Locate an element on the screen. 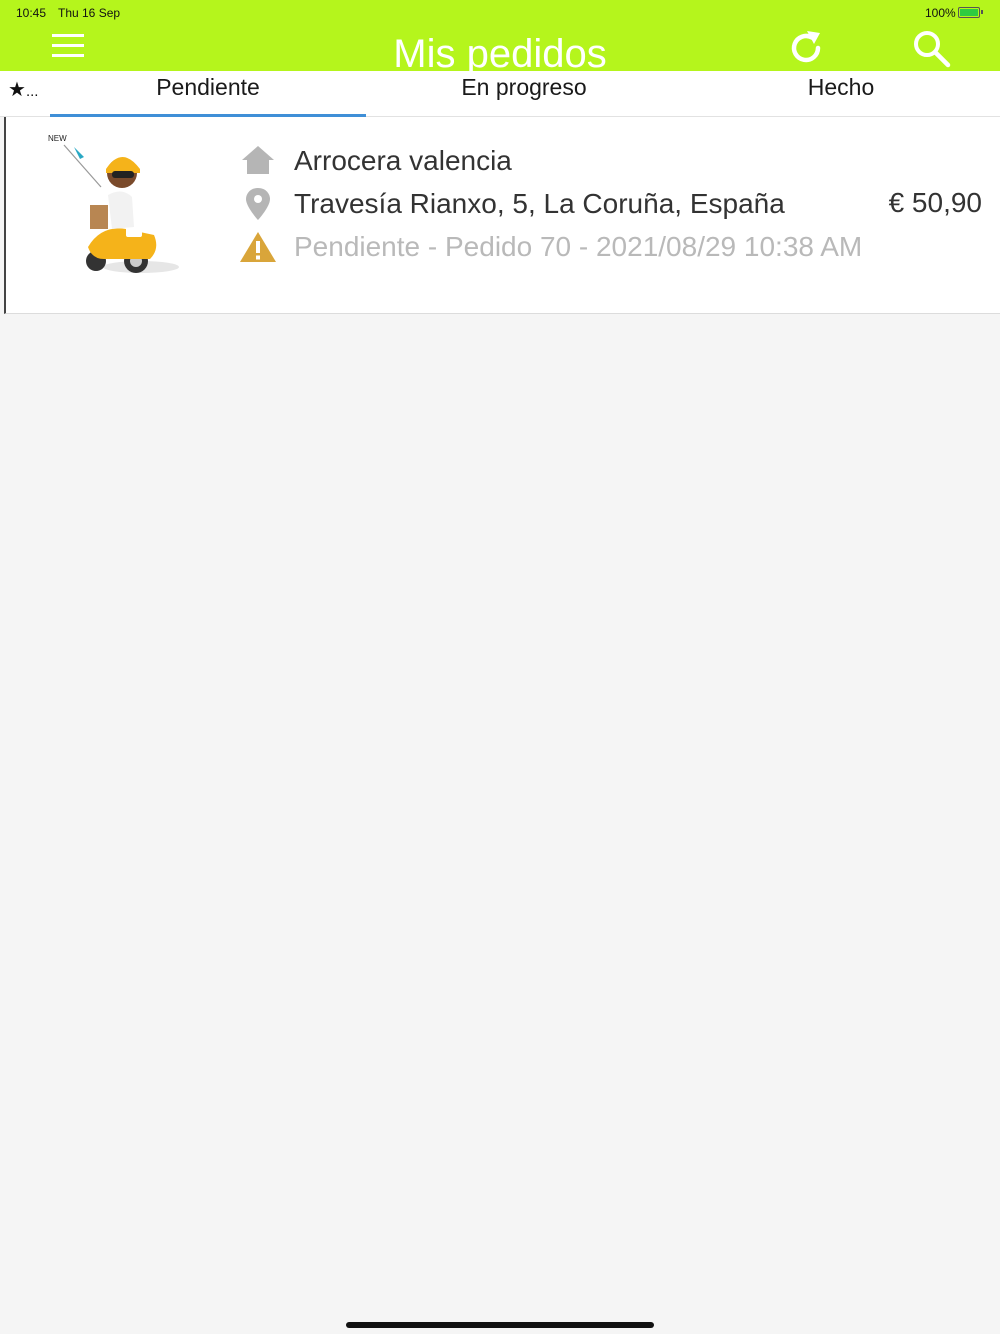 The image size is (1000, 1334). home-indicator is located at coordinates (500, 1325).